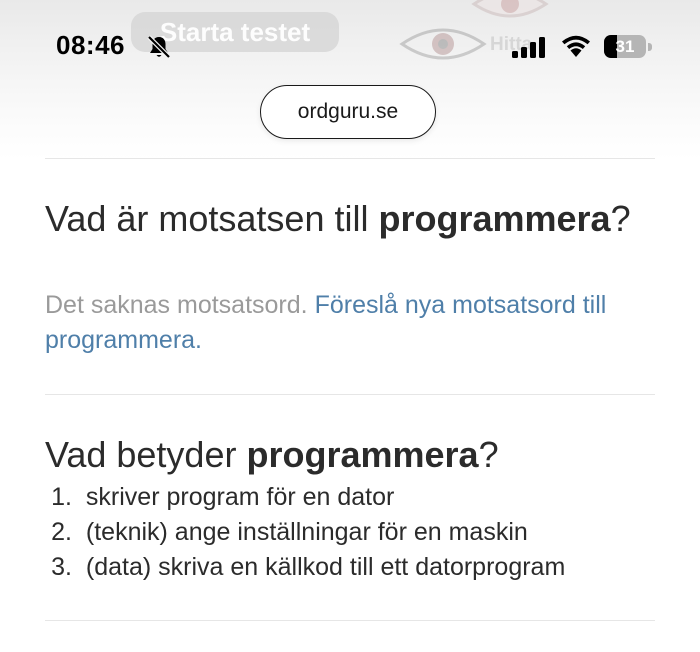 The width and height of the screenshot is (700, 652). What do you see at coordinates (146, 454) in the screenshot?
I see `meaning-question-prefix: Vad betyder` at bounding box center [146, 454].